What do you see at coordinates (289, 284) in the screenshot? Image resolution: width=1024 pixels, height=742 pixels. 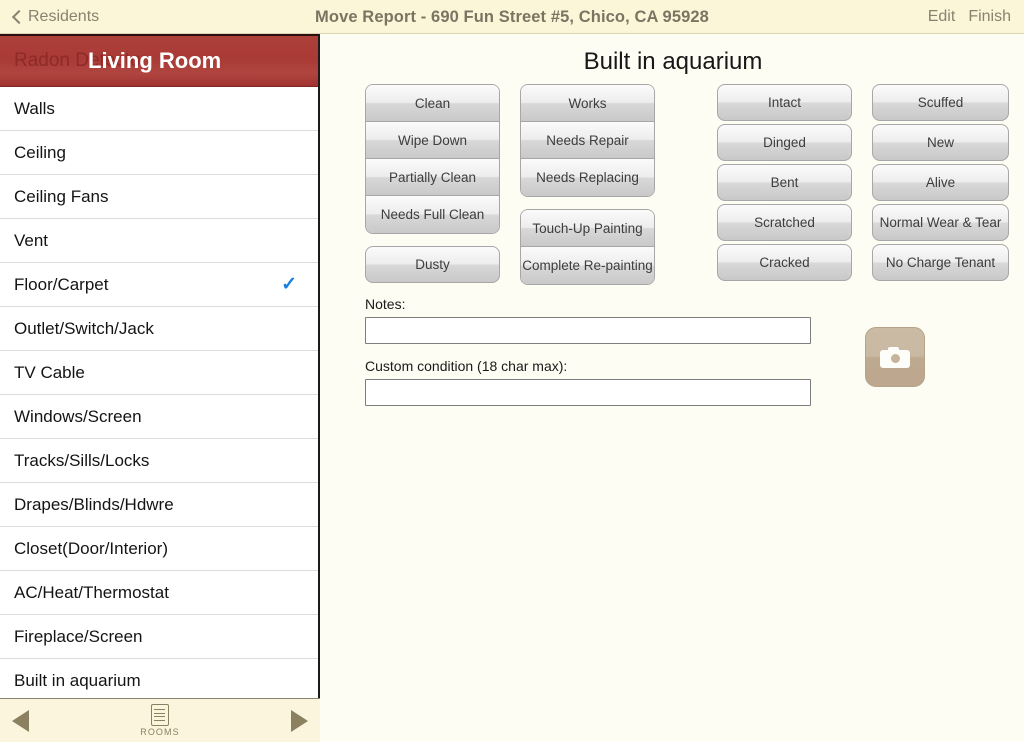 I see `checkmark-icon: ✓` at bounding box center [289, 284].